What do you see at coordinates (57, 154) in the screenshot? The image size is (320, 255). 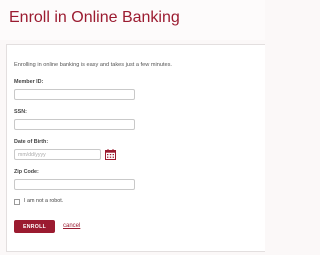 I see `dob-field` at bounding box center [57, 154].